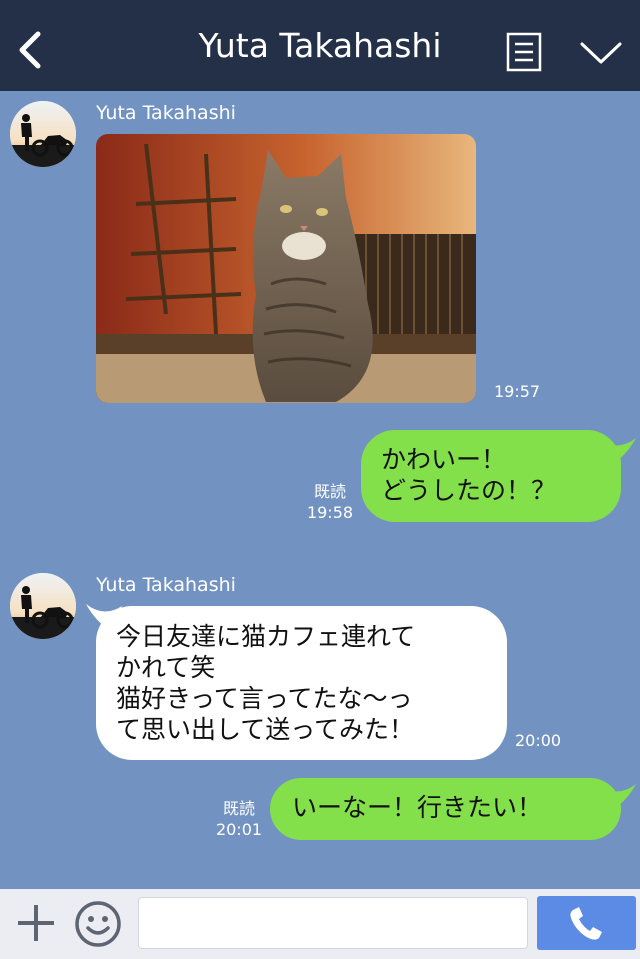 The width and height of the screenshot is (640, 959). I want to click on notes-icon, so click(524, 52).